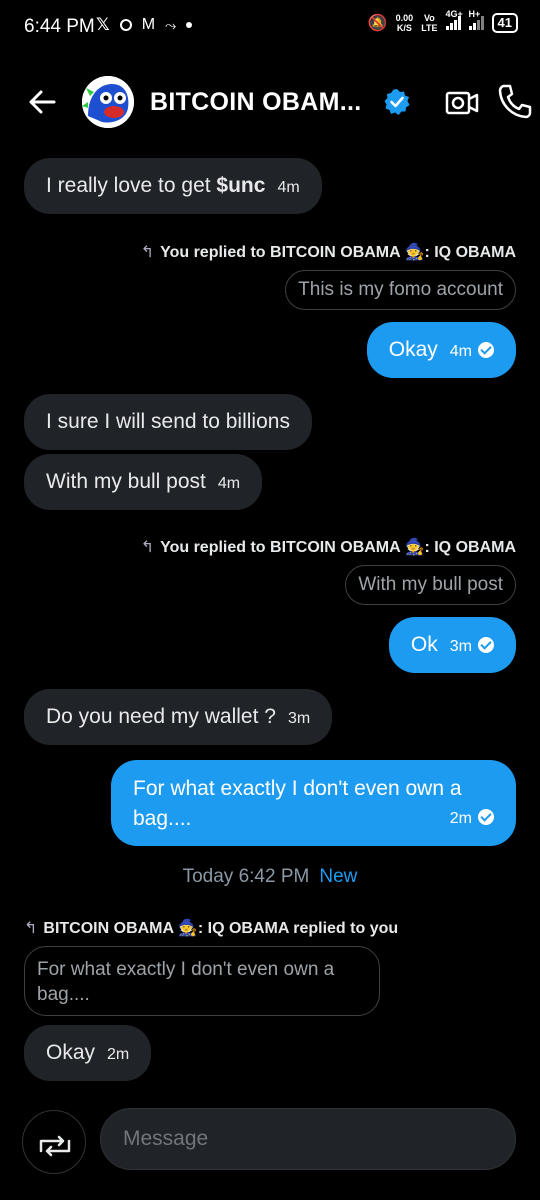  Describe the element at coordinates (441, 350) in the screenshot. I see `message-outgoing: Okay 4m` at that location.